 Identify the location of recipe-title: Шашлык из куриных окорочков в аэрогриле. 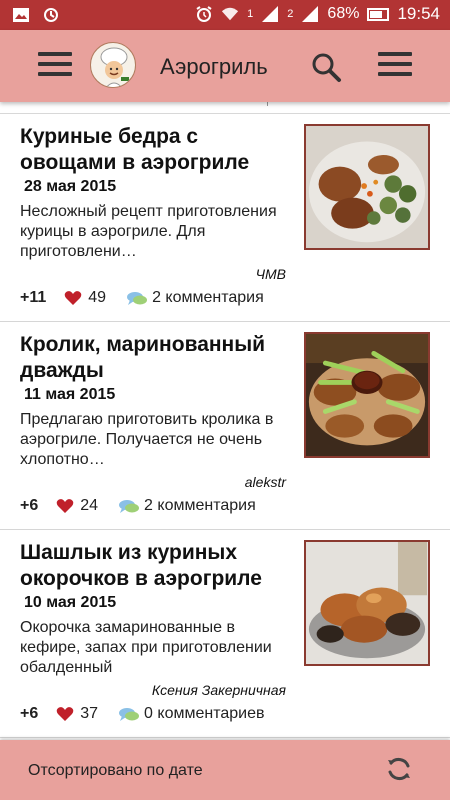
(155, 566).